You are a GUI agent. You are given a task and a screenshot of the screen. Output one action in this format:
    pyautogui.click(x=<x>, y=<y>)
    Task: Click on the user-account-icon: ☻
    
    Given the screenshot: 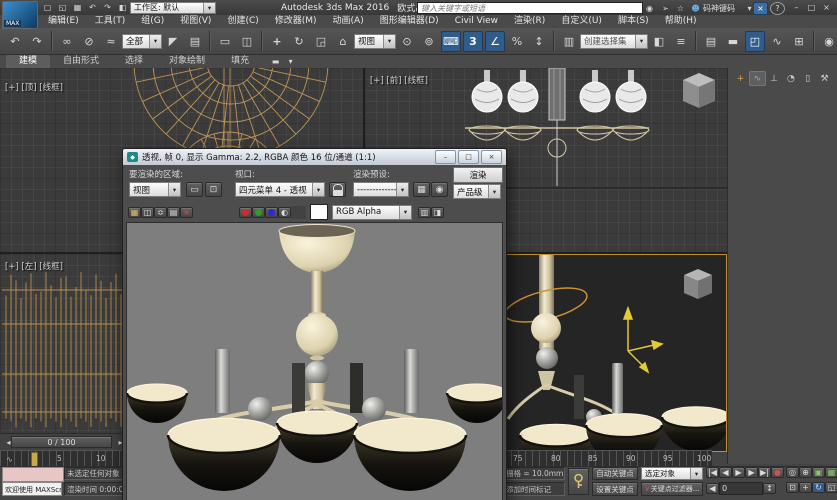 What is the action you would take?
    pyautogui.click(x=695, y=8)
    